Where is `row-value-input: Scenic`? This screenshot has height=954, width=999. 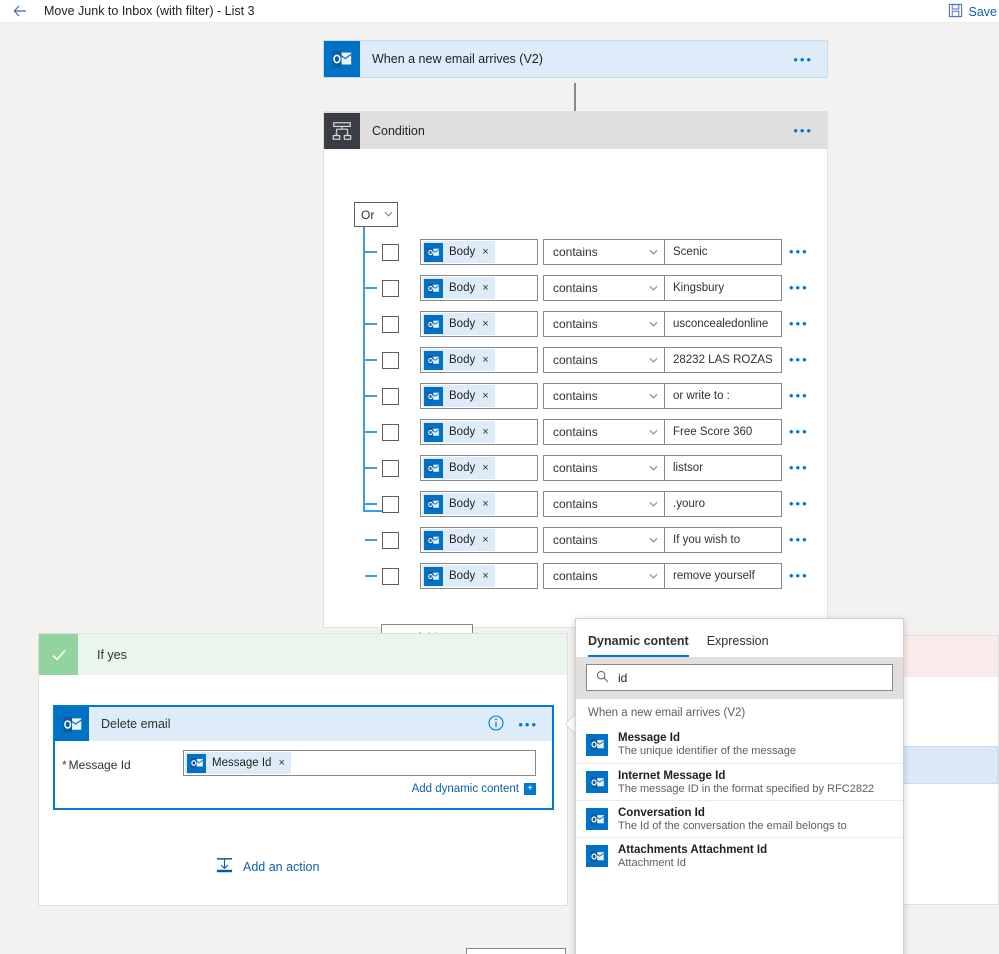 row-value-input: Scenic is located at coordinates (723, 252).